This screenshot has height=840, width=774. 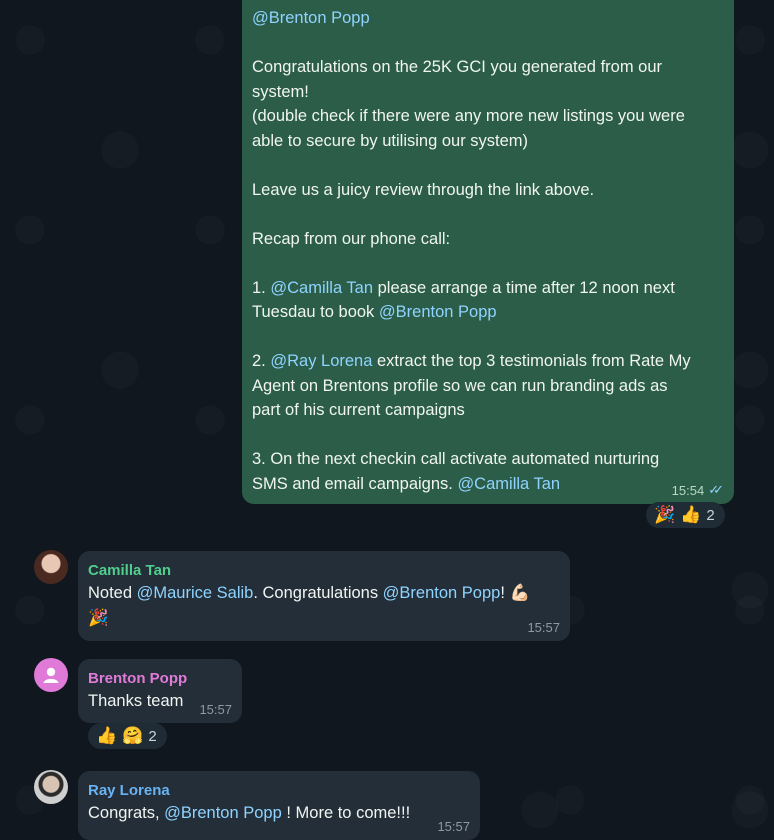 I want to click on message-meta: 15:54 ✓✓, so click(x=698, y=490).